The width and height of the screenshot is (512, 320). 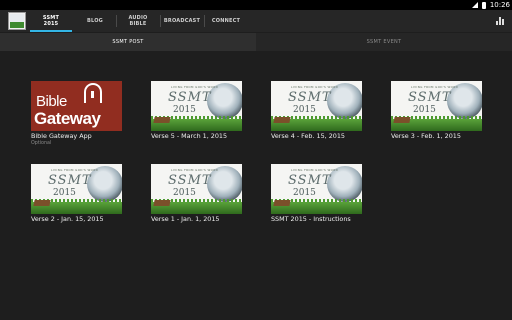 I want to click on tab-audio-bible: AUDIO BIBLE, so click(x=138, y=21).